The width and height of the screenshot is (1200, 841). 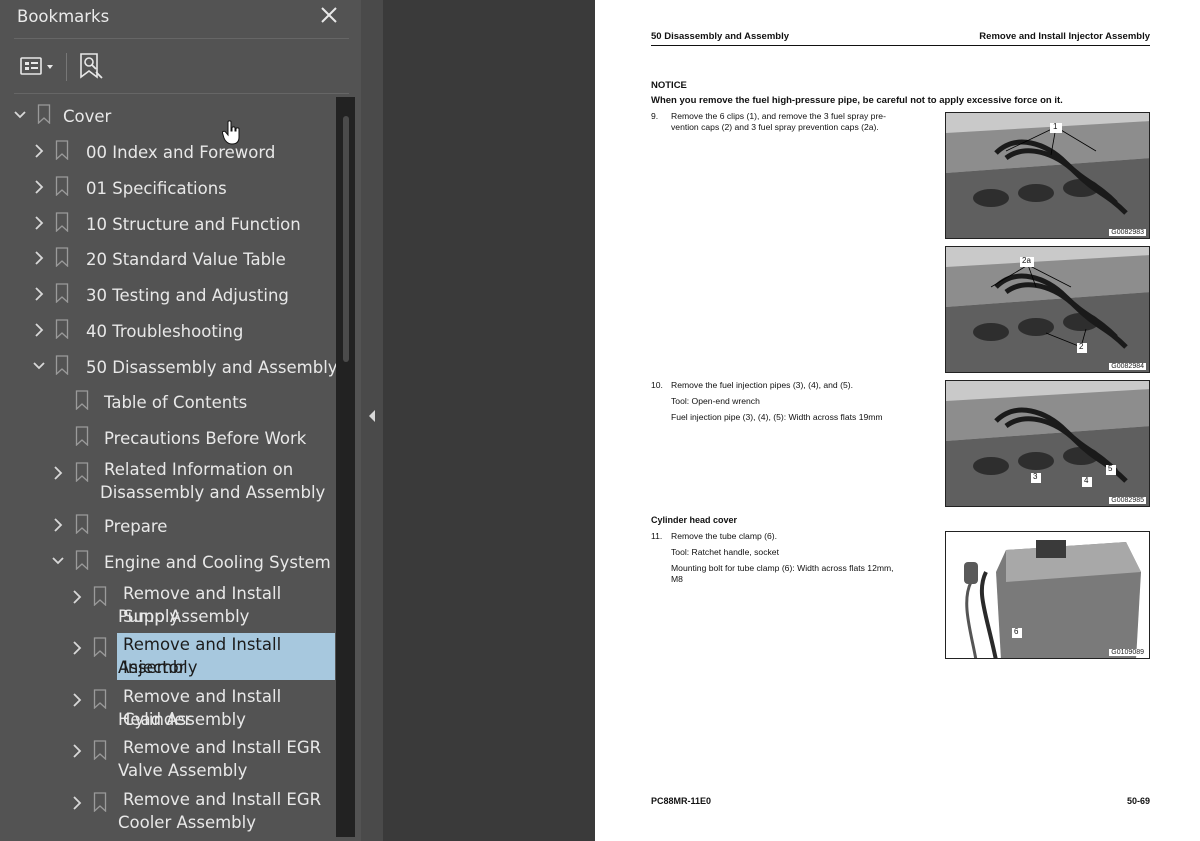 What do you see at coordinates (63, 16) in the screenshot?
I see `bookmarks-title: Bookmarks` at bounding box center [63, 16].